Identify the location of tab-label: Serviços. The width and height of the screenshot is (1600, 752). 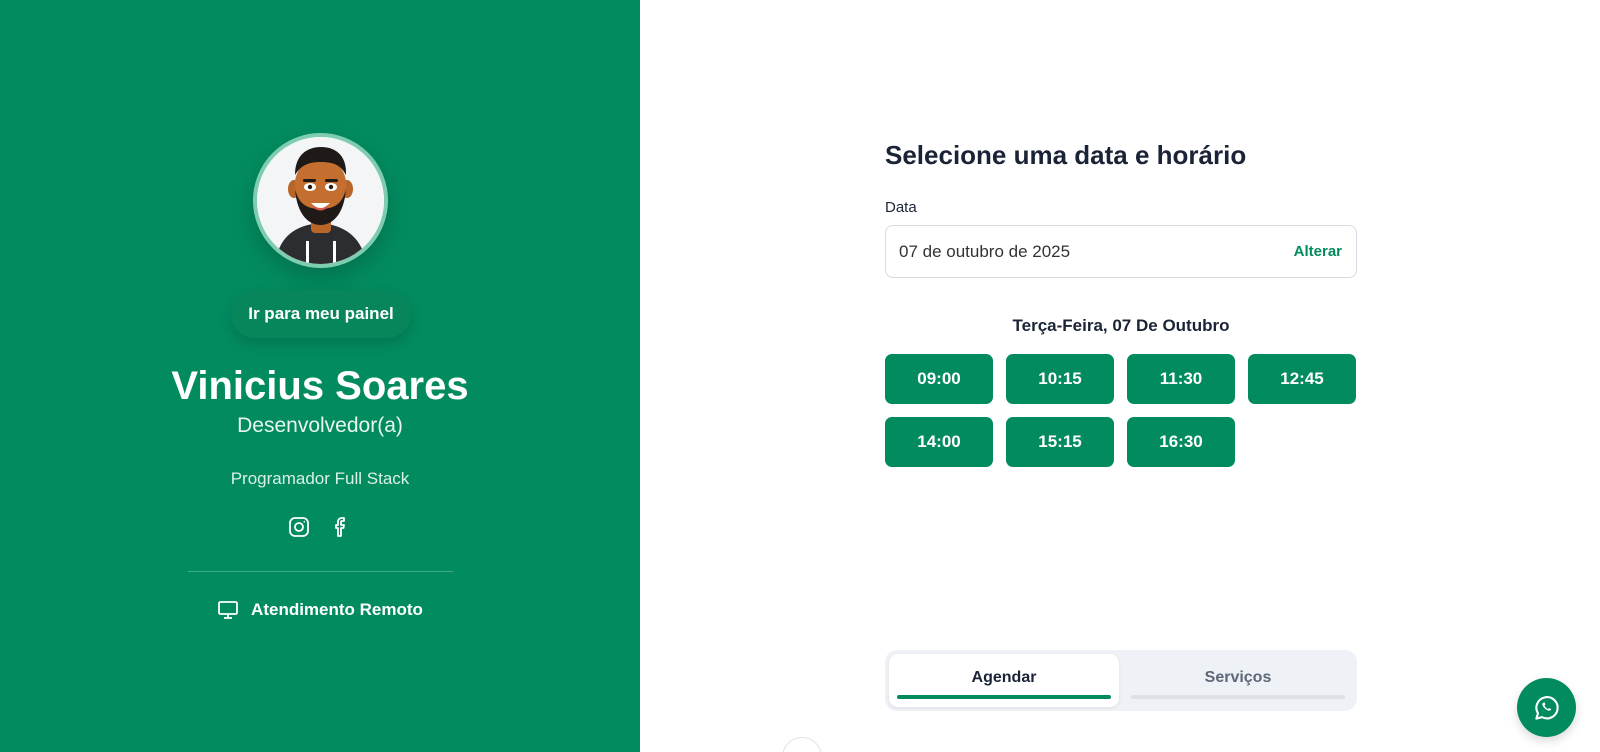
(1238, 677).